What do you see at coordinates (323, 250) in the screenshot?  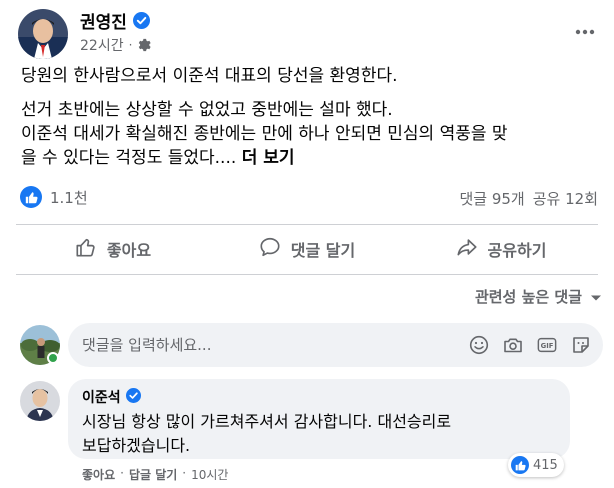 I see `comment-label: 댓글 달기` at bounding box center [323, 250].